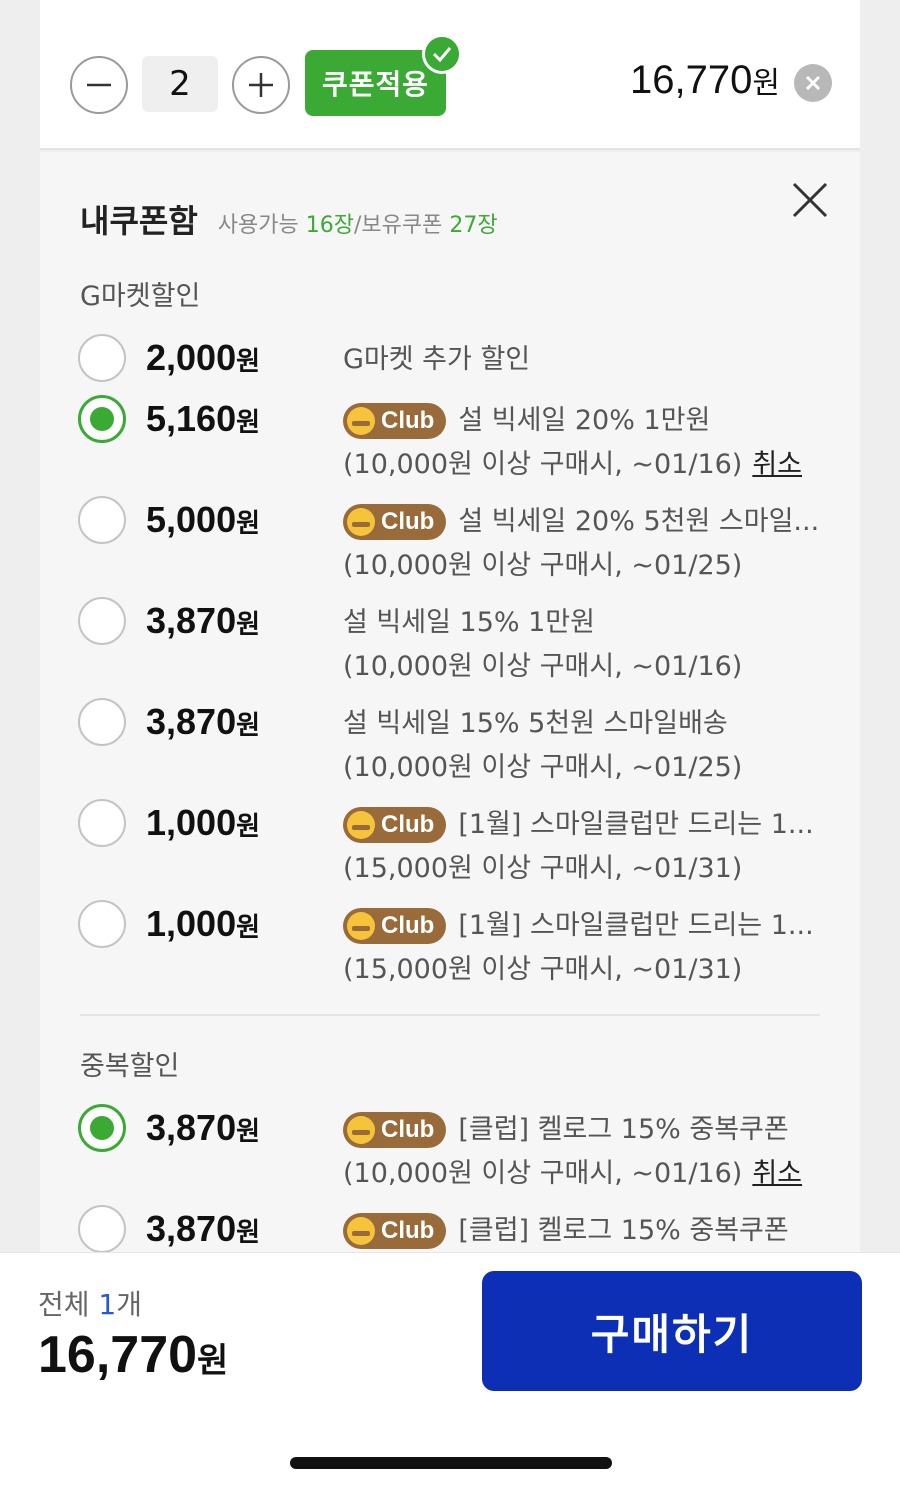 The width and height of the screenshot is (900, 1488). Describe the element at coordinates (139, 221) in the screenshot. I see `coupon-panel-title: 내쿠폰함` at that location.